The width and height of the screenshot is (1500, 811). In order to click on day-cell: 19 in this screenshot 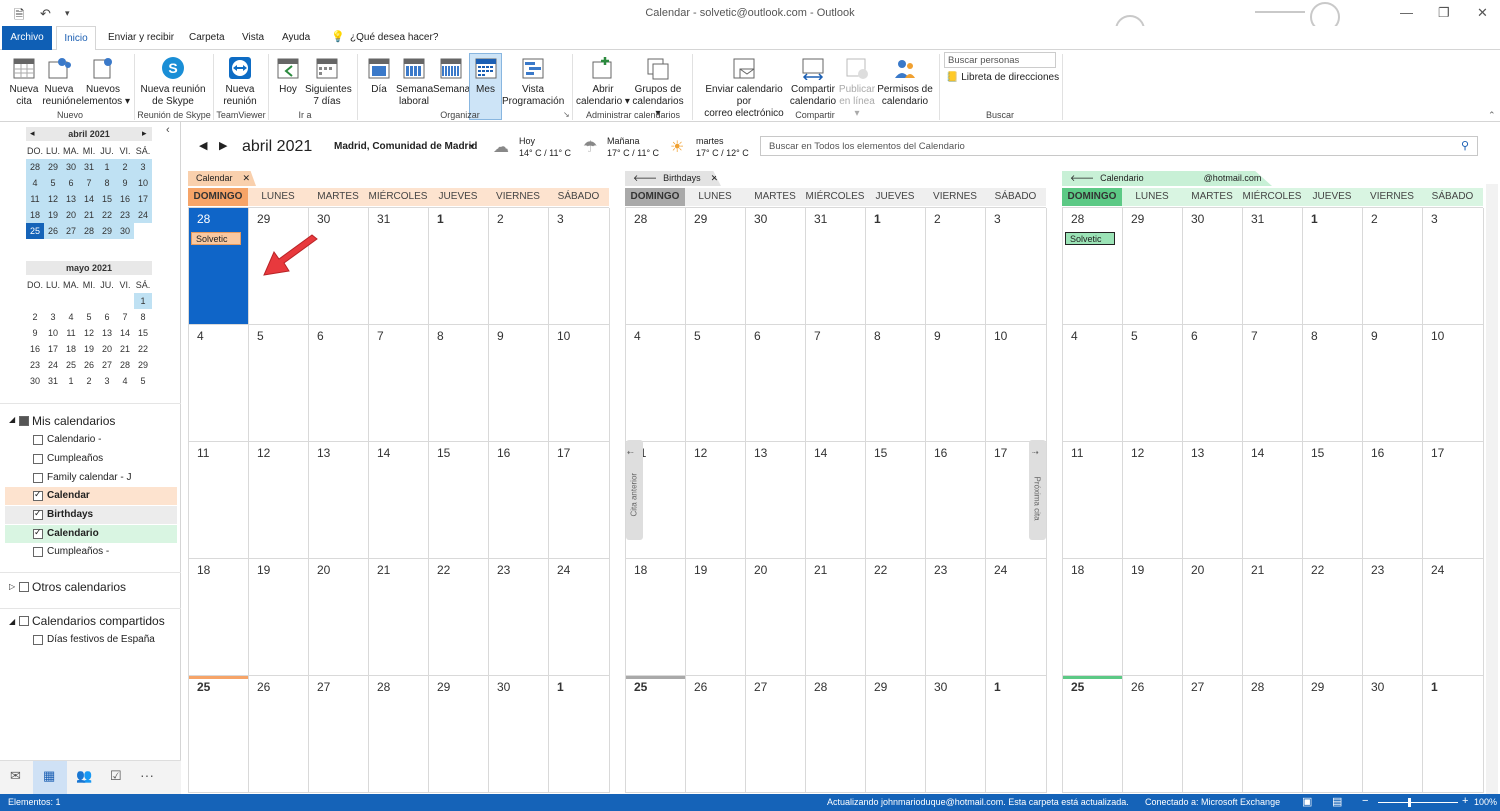, I will do `click(1153, 617)`.